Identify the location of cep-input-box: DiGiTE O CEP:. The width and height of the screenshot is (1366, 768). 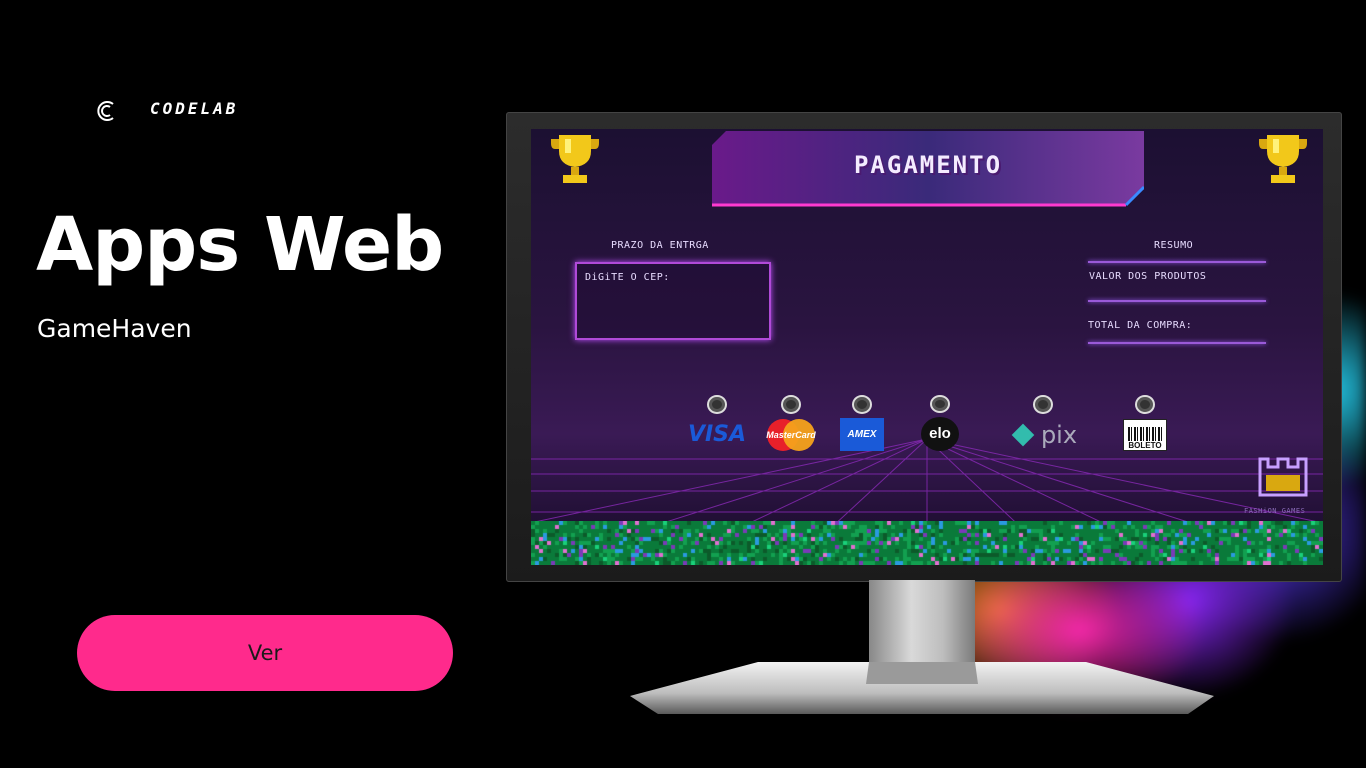
(673, 301).